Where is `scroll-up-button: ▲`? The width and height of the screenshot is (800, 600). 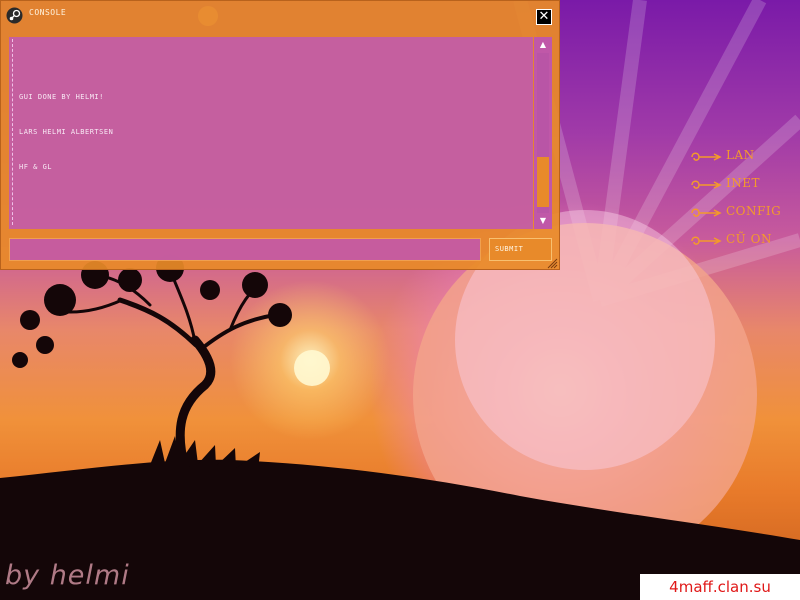
scroll-up-button: ▲ is located at coordinates (543, 45).